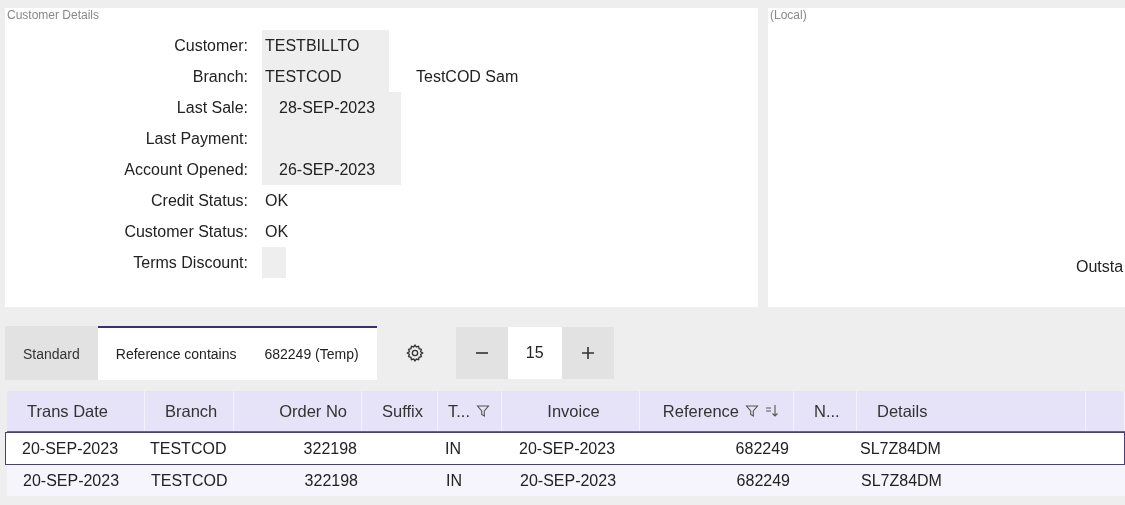 Image resolution: width=1125 pixels, height=505 pixels. I want to click on outstanding-label: Outsta, so click(1100, 267).